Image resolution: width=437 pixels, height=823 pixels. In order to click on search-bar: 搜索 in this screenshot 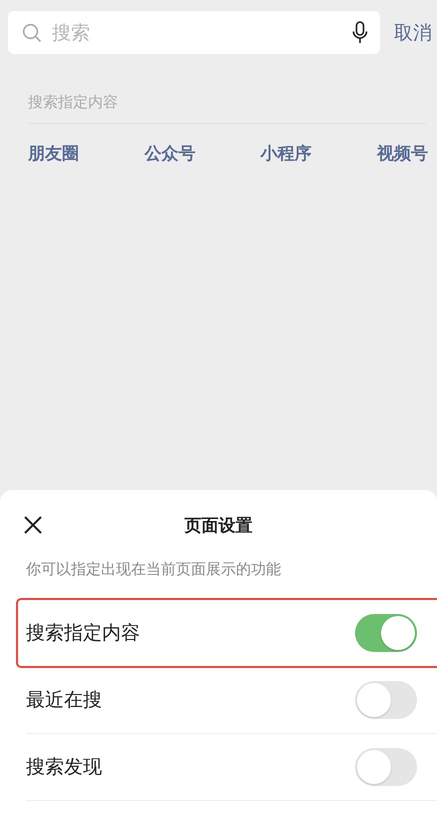, I will do `click(194, 32)`.